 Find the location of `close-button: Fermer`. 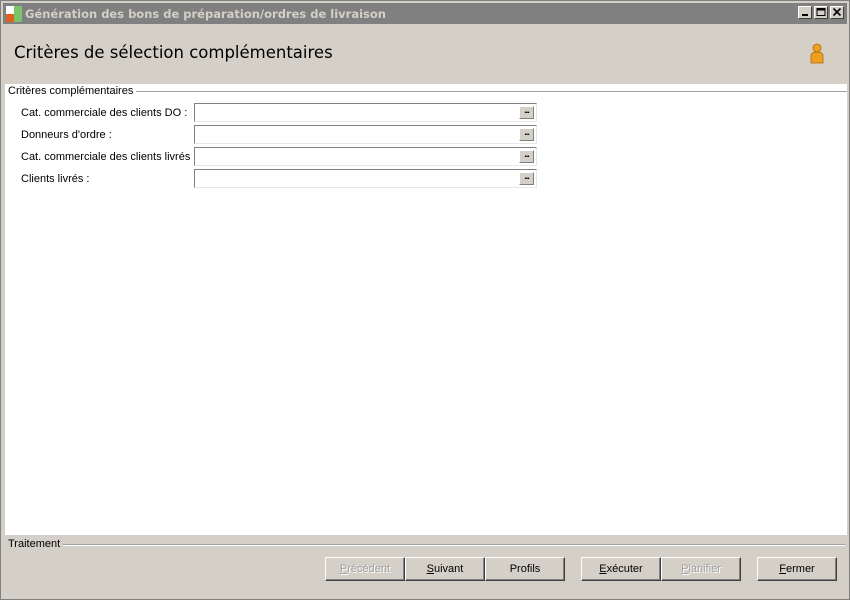

close-button: Fermer is located at coordinates (797, 569).